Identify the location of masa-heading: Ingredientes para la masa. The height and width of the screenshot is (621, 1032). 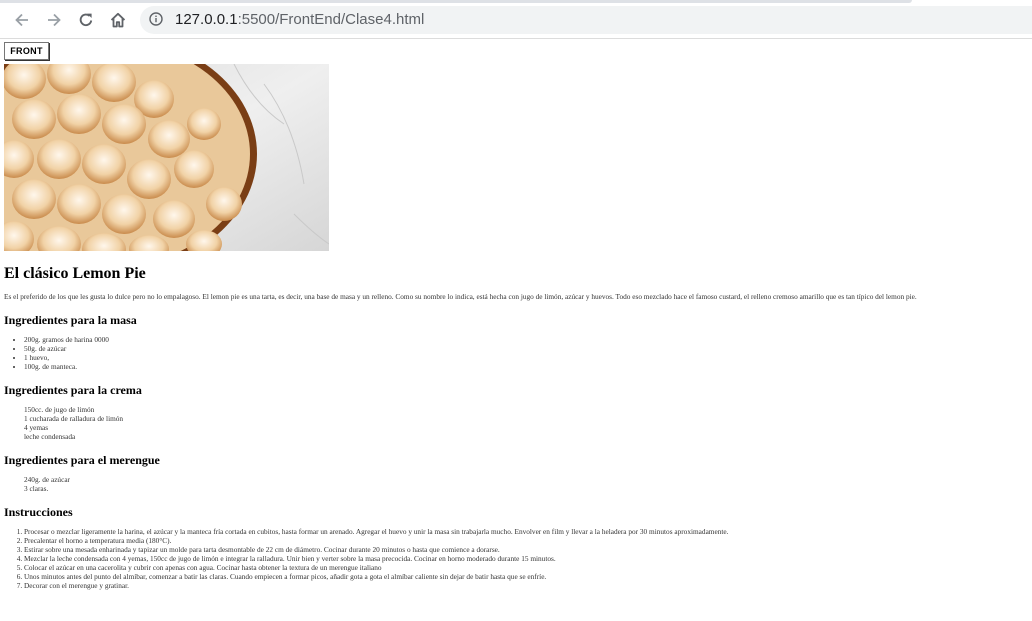
(70, 320).